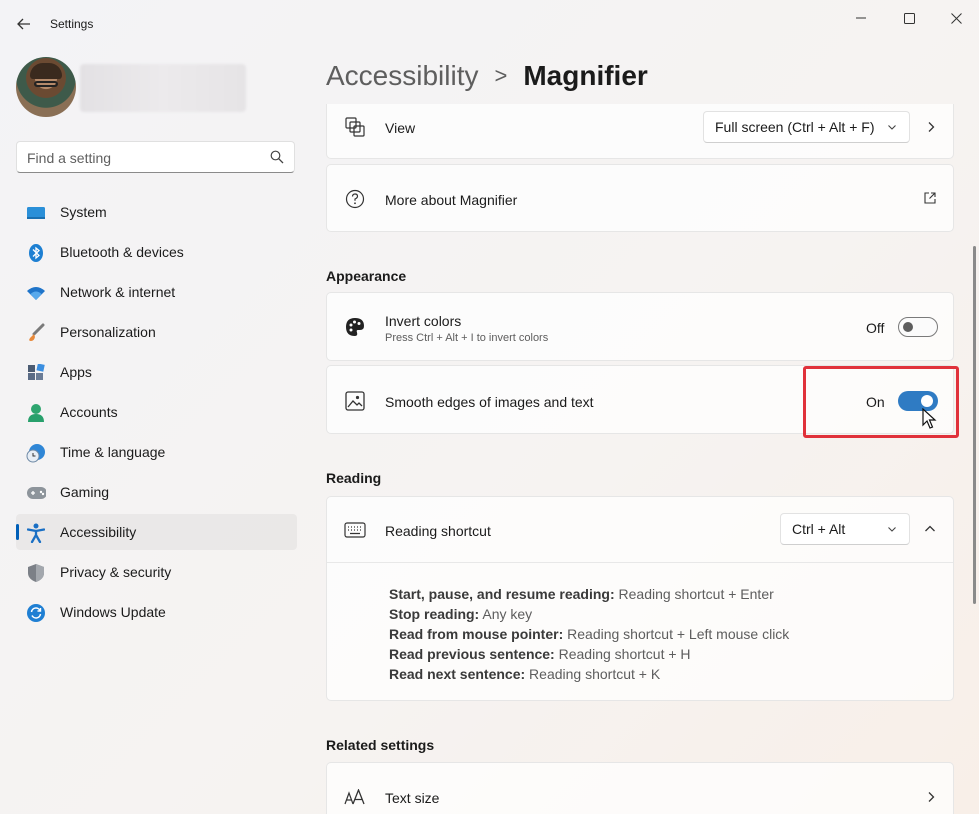 The width and height of the screenshot is (979, 814). I want to click on toggle-knob, so click(908, 327).